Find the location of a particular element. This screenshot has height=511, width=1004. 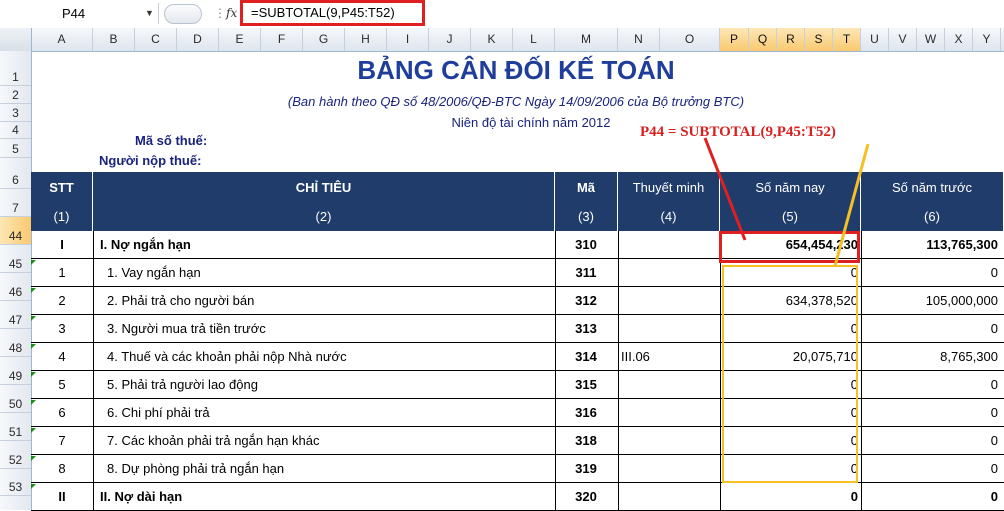

row-previous-year: 105,000,000 is located at coordinates (930, 300).